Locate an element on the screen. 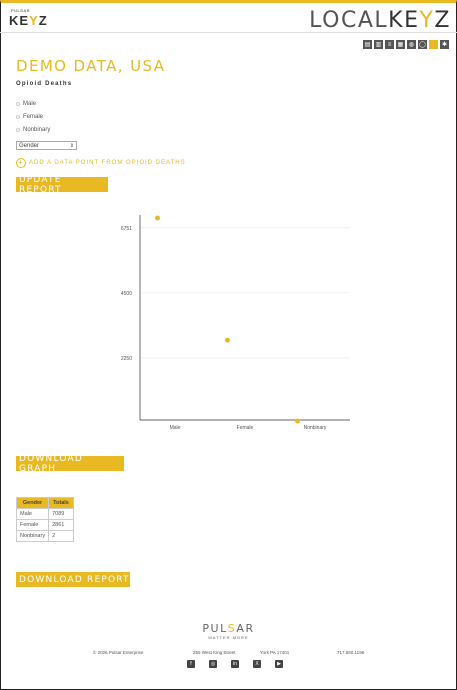 This screenshot has width=457, height=690. linkedin-icon: in is located at coordinates (235, 664).